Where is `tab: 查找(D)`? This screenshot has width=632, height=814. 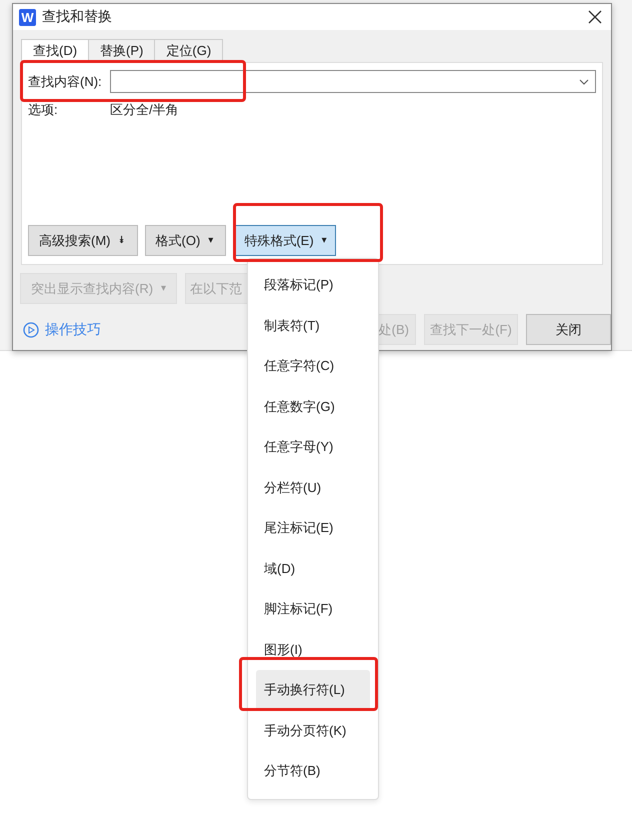 tab: 查找(D) is located at coordinates (55, 50).